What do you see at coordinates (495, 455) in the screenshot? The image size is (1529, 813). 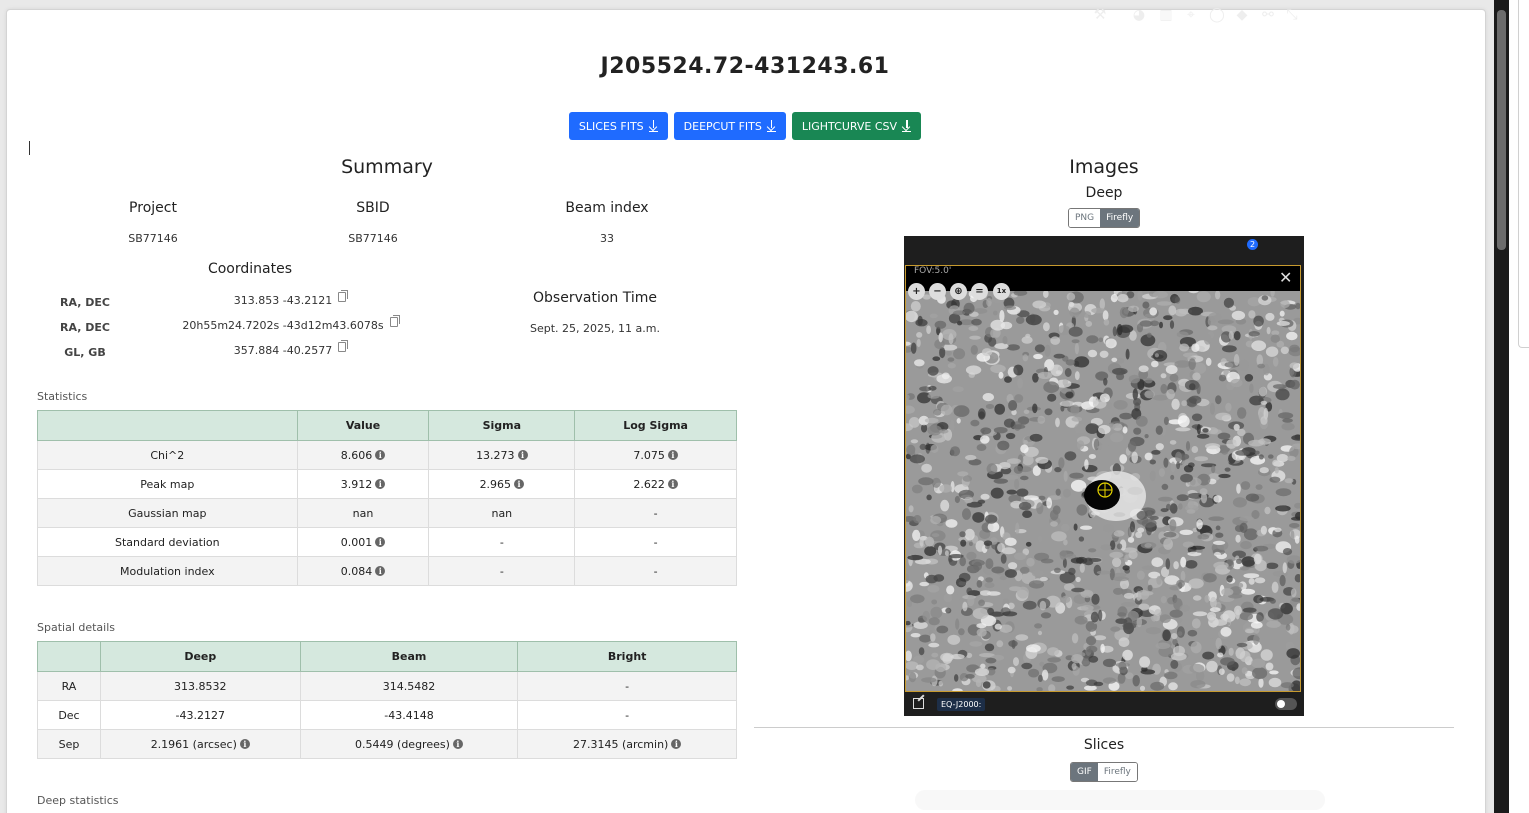 I see `cell-text: 13.273` at bounding box center [495, 455].